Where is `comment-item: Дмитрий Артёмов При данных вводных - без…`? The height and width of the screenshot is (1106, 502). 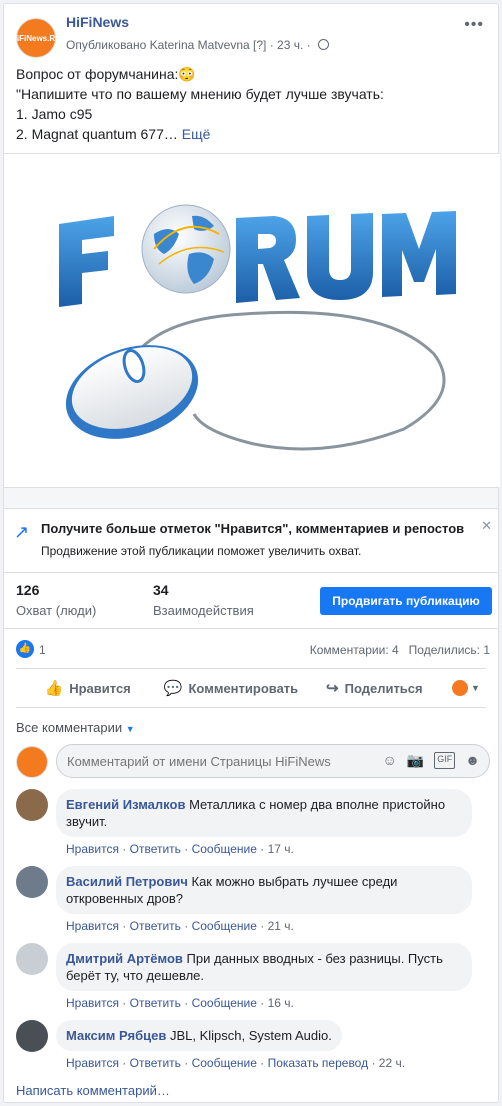 comment-item: Дмитрий Артёмов При данных вводных - без… is located at coordinates (251, 976).